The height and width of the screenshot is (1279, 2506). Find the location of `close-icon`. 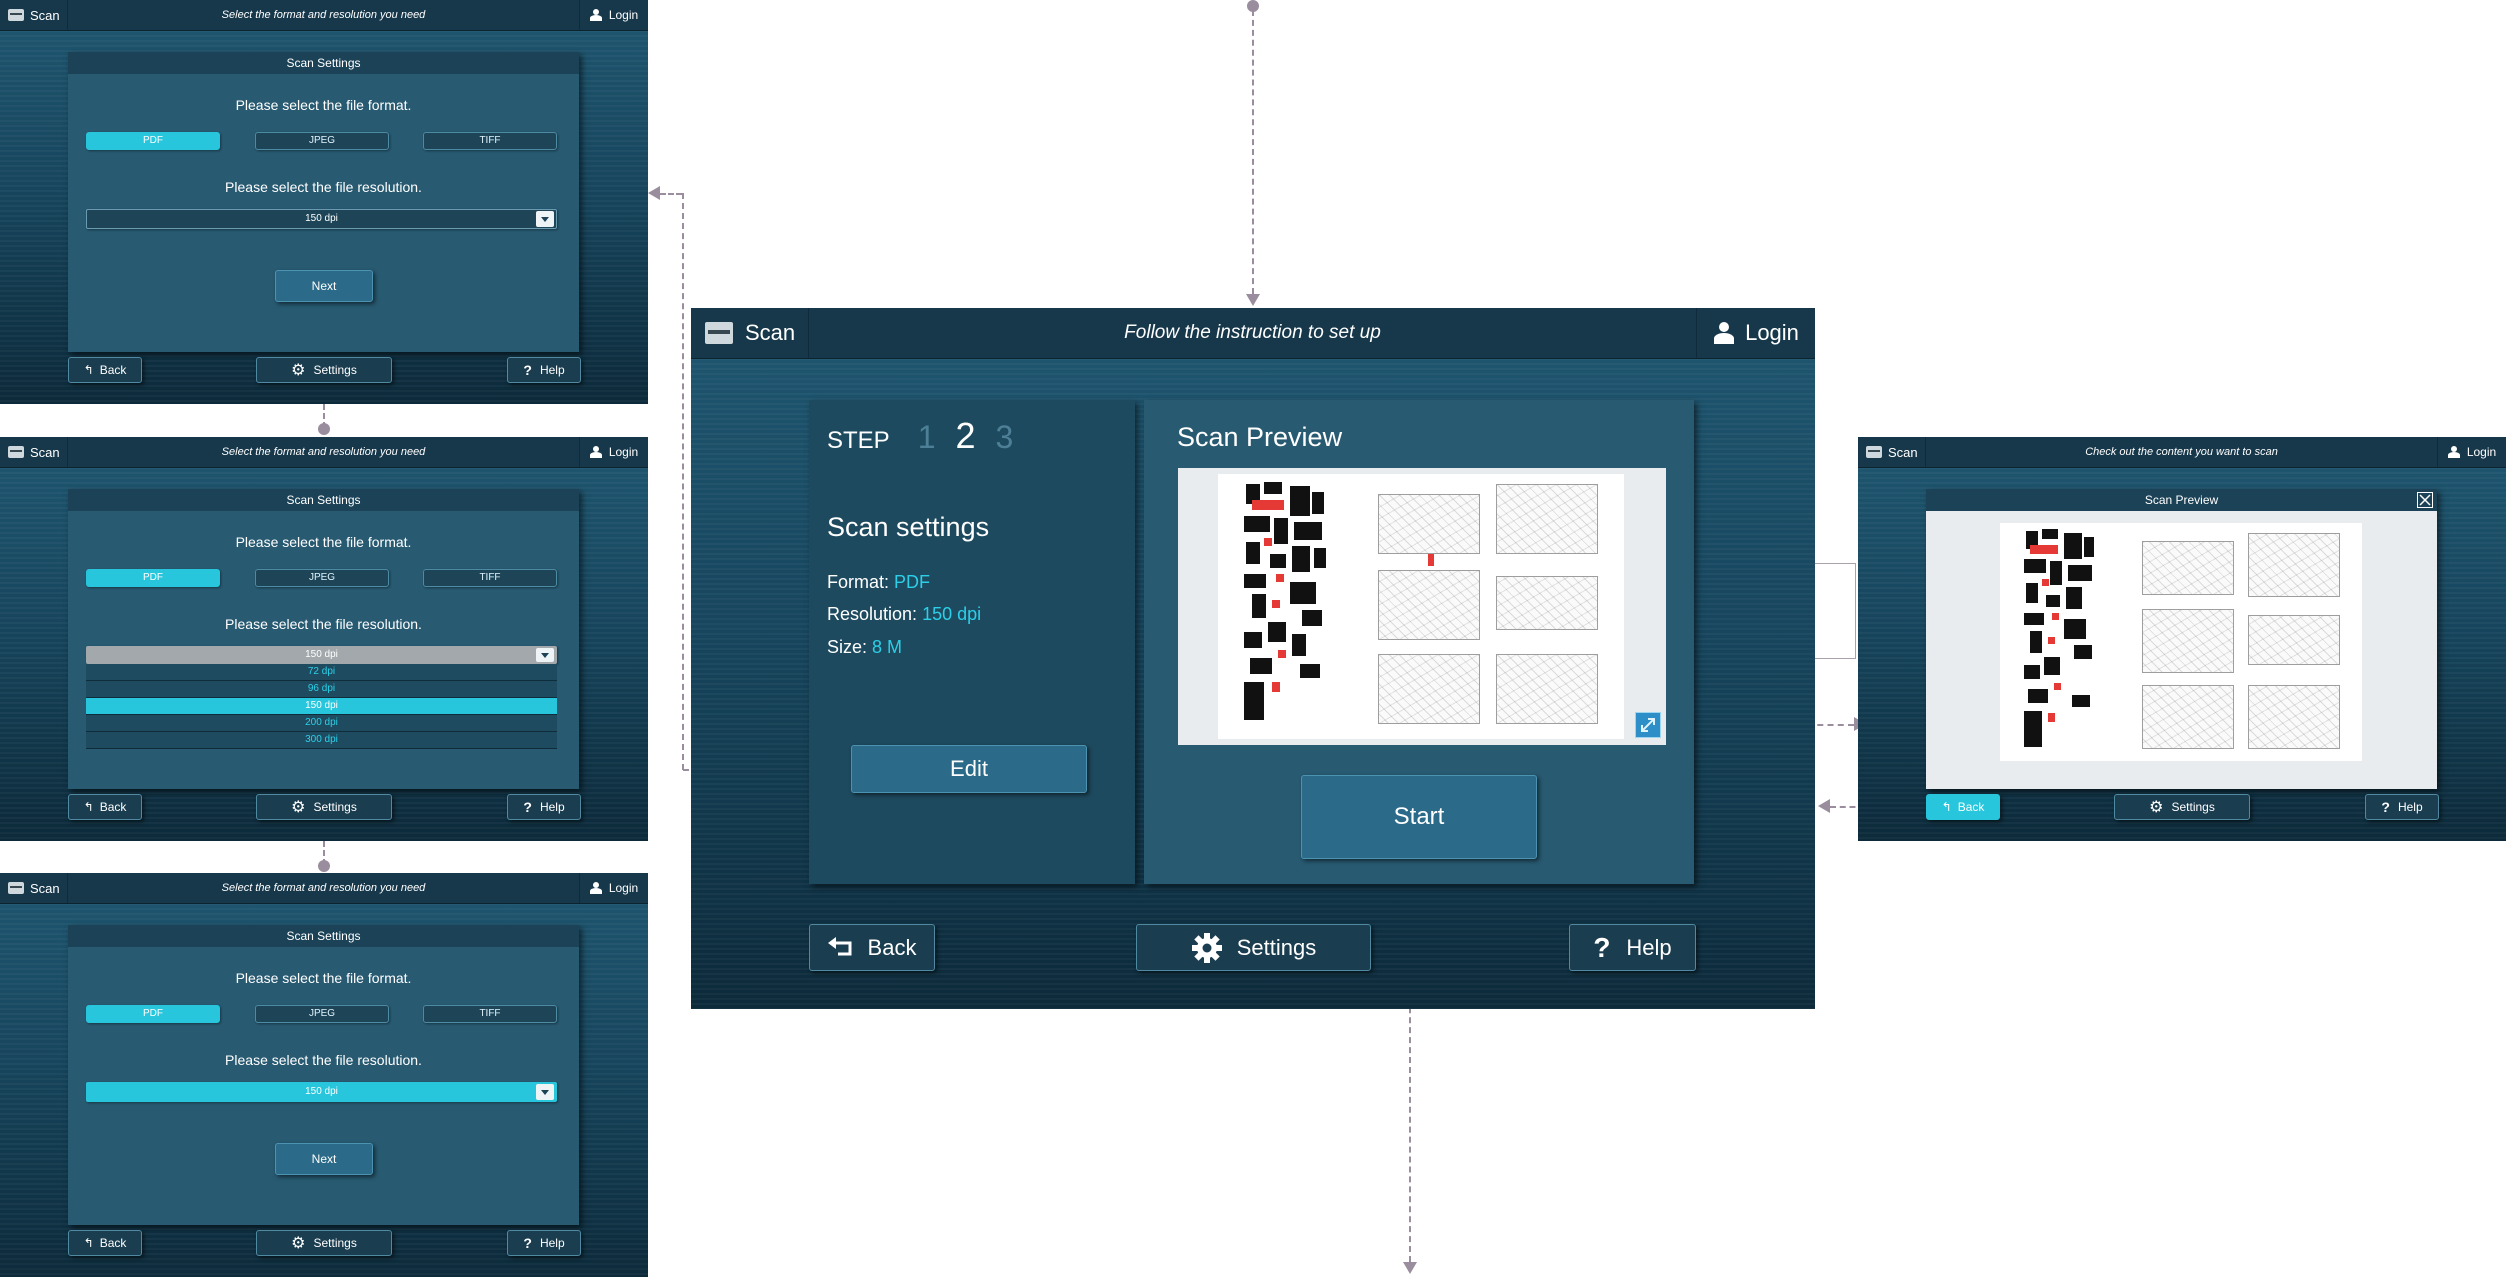

close-icon is located at coordinates (2425, 500).